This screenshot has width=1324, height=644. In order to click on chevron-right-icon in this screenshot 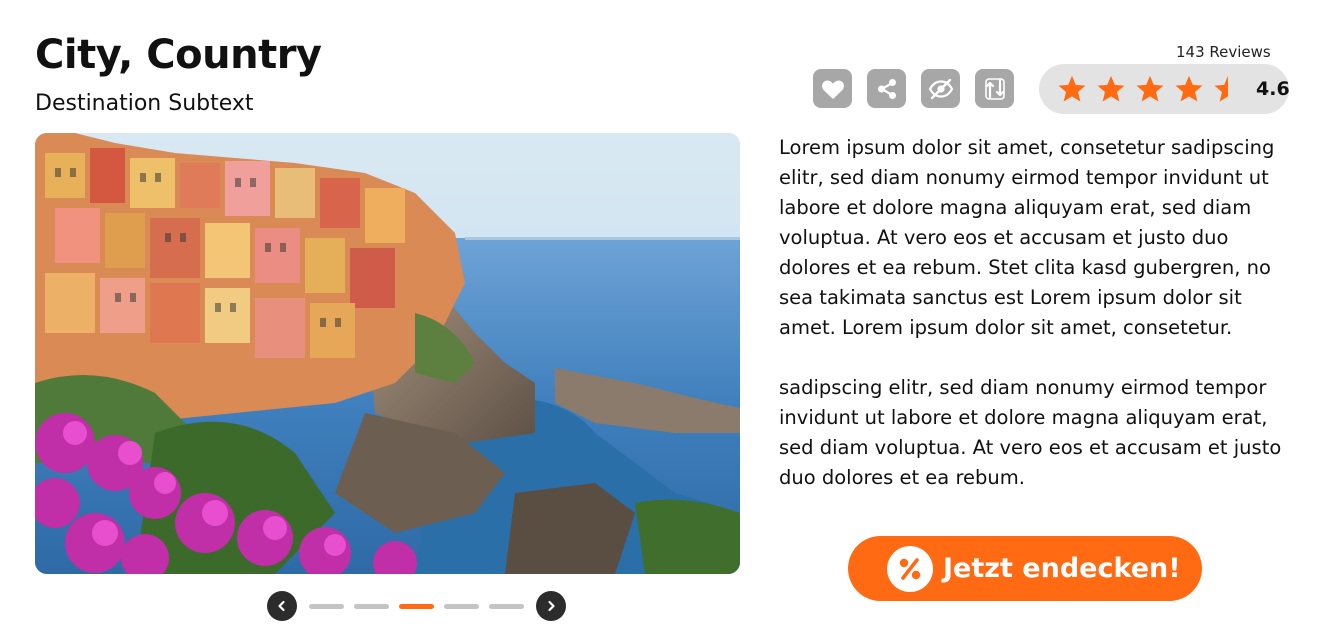, I will do `click(551, 606)`.